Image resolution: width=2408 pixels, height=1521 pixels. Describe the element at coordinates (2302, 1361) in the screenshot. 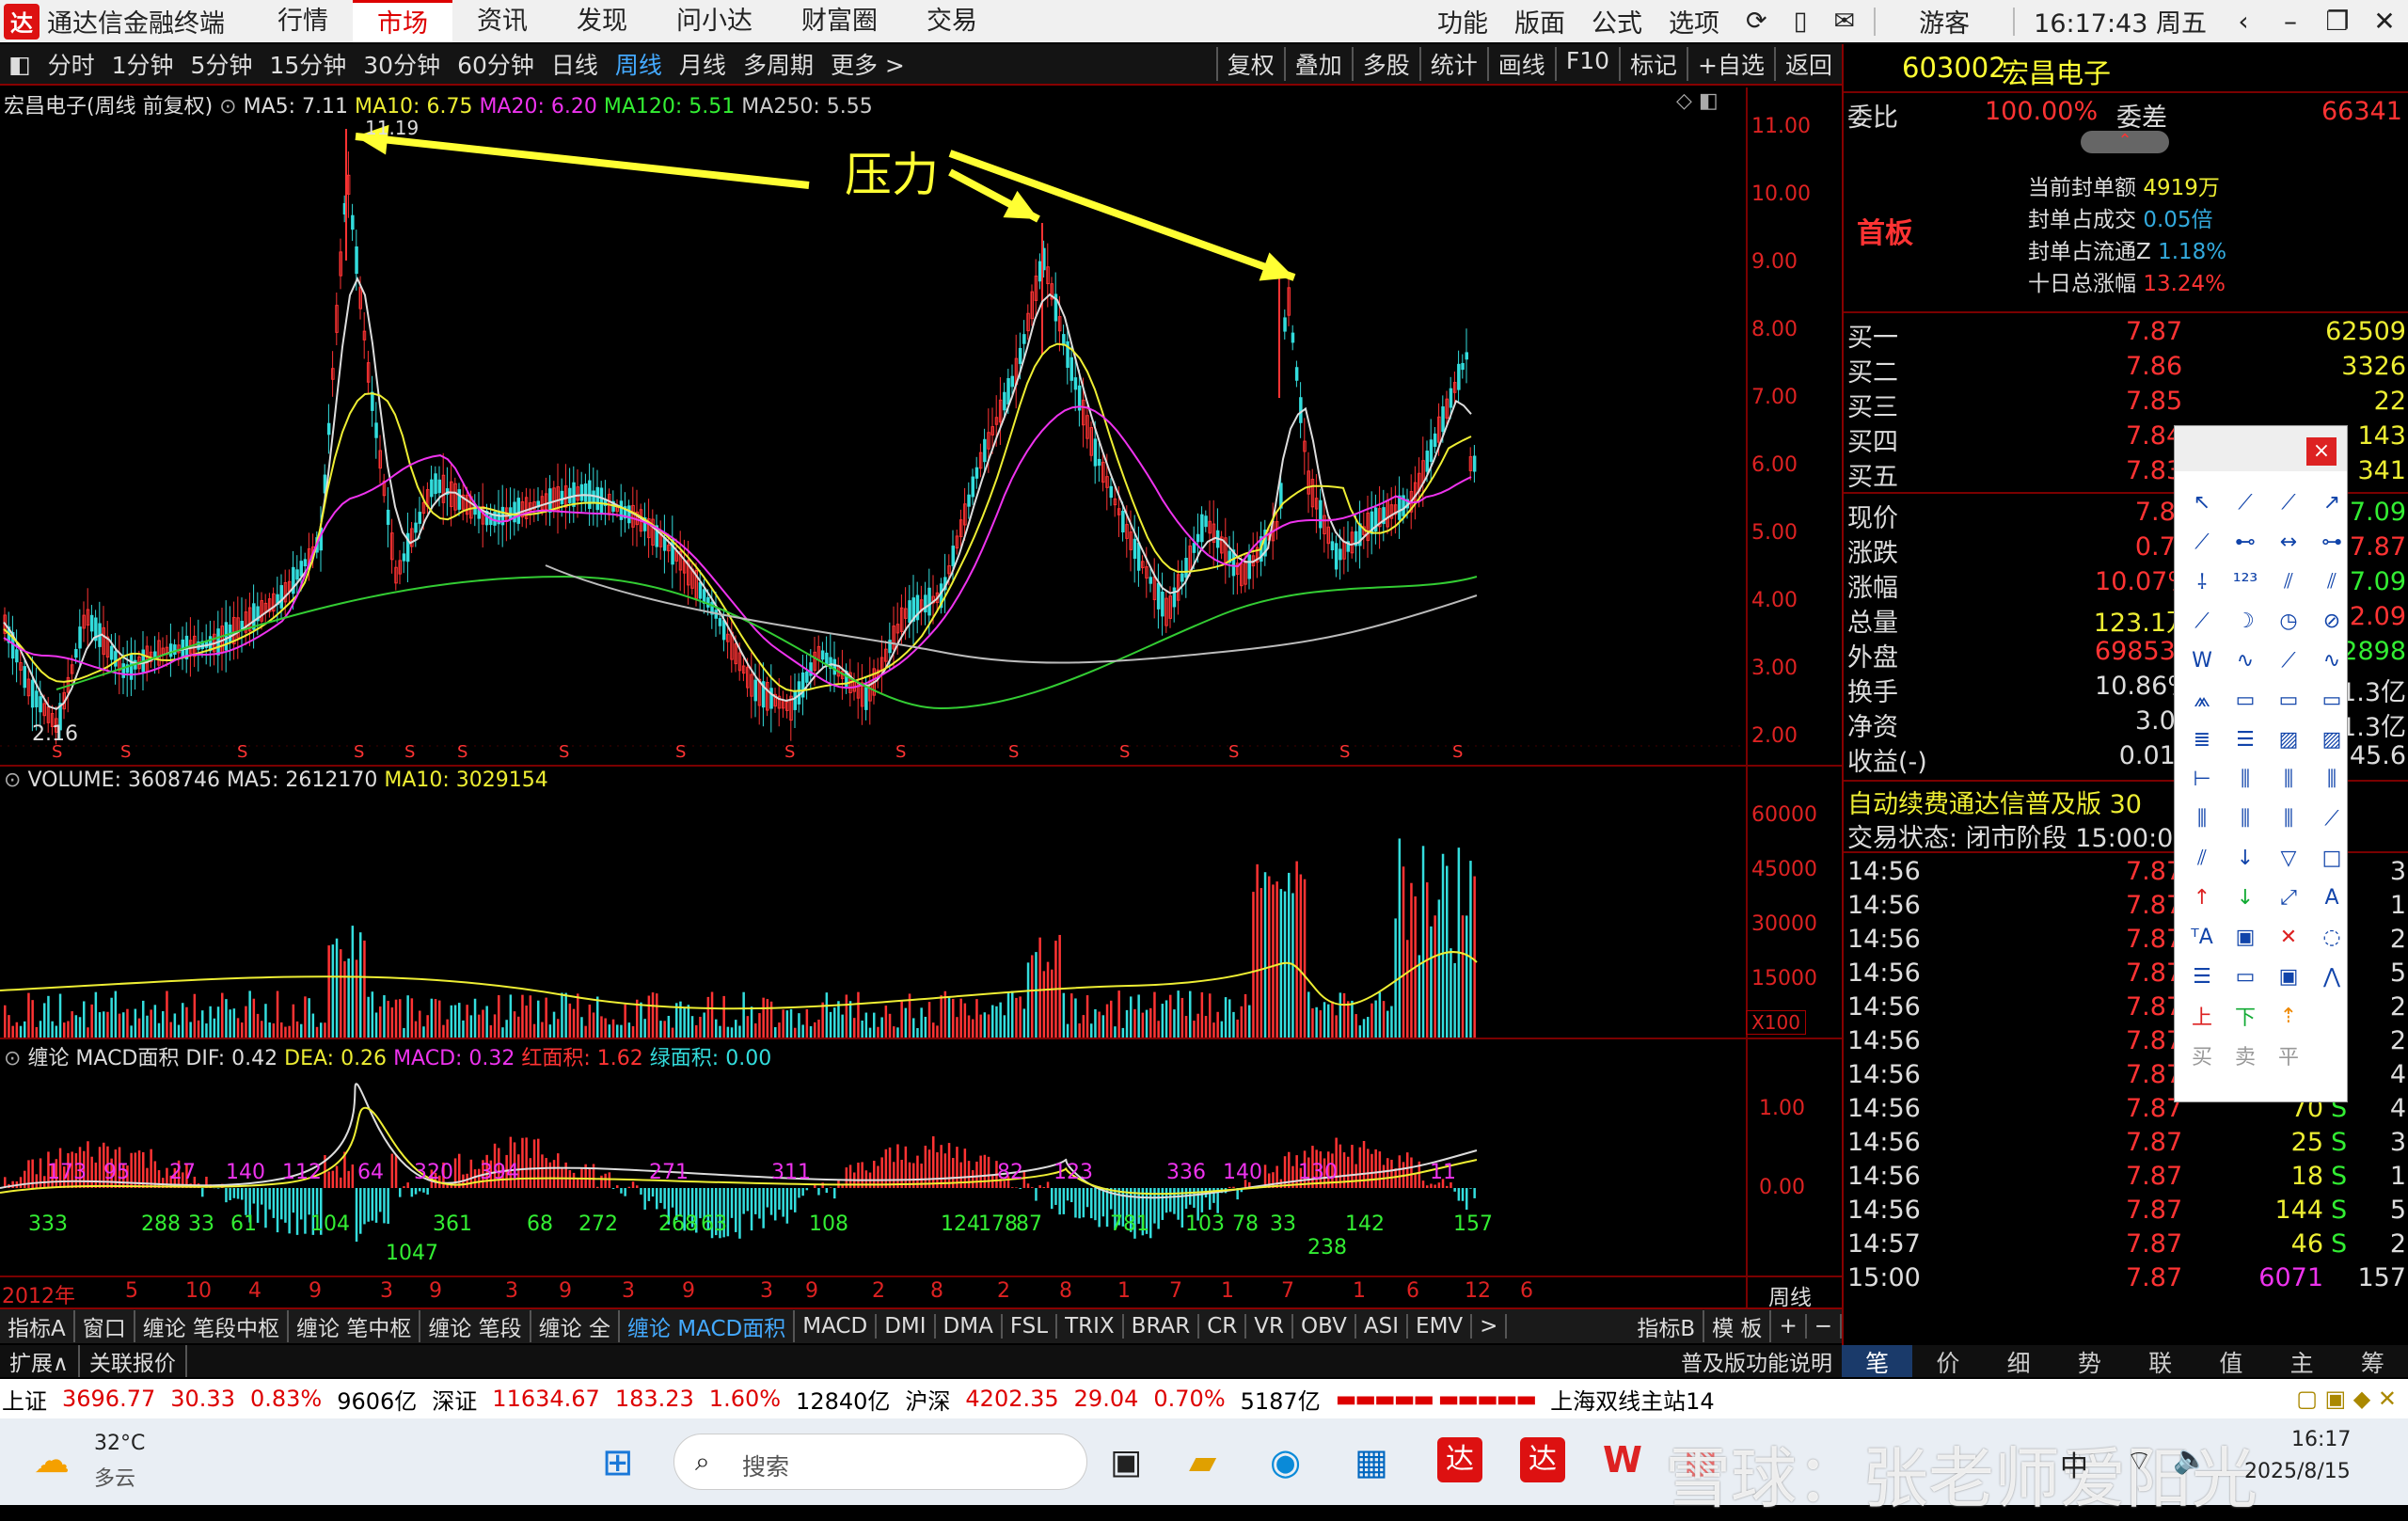

I see `right-tab: 主` at that location.